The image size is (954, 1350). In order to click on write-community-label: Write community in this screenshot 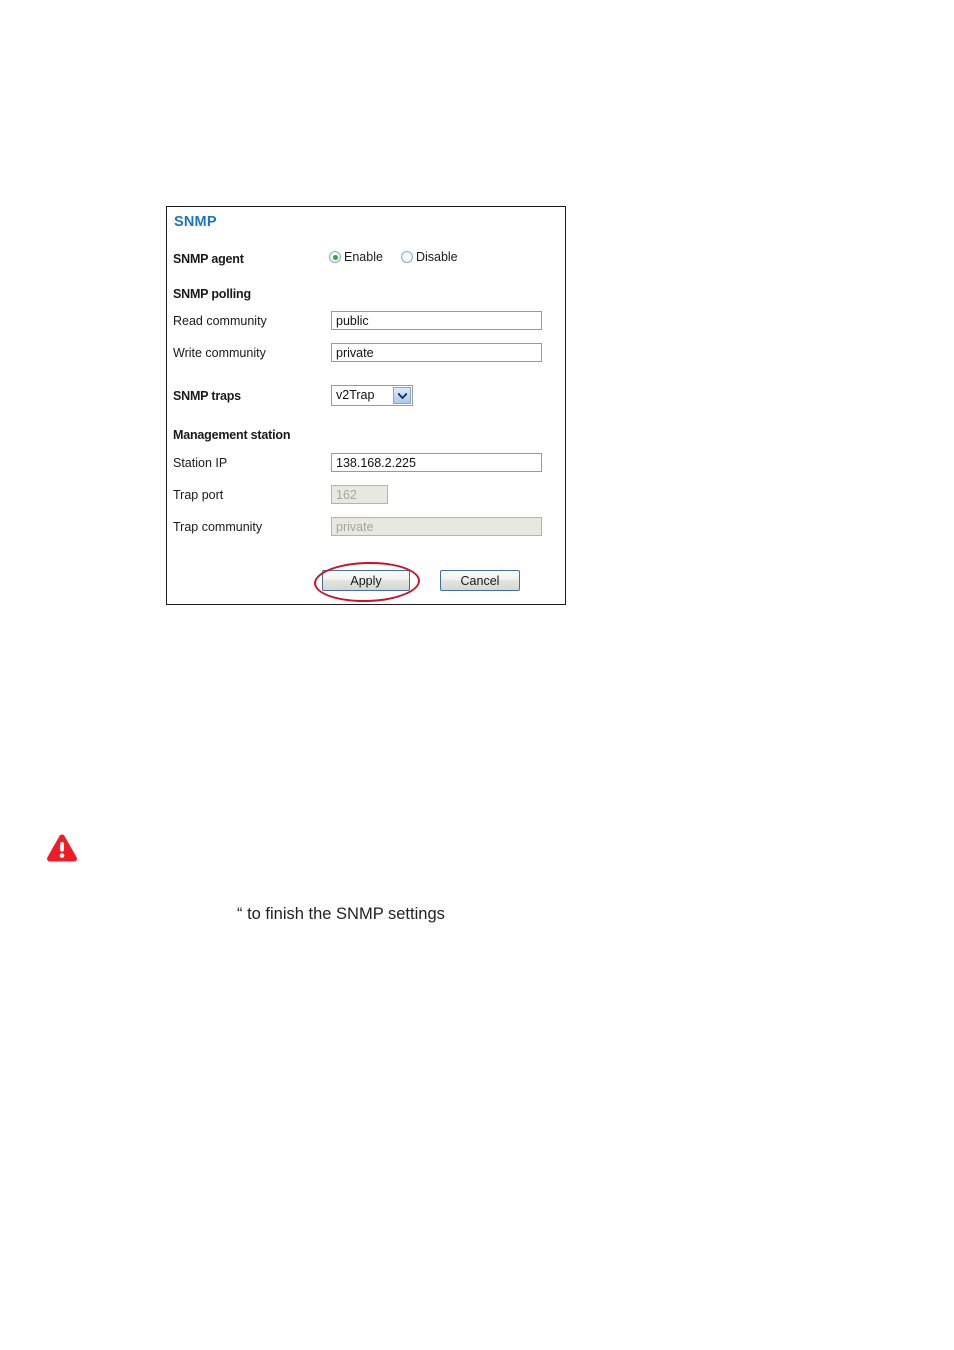, I will do `click(219, 353)`.